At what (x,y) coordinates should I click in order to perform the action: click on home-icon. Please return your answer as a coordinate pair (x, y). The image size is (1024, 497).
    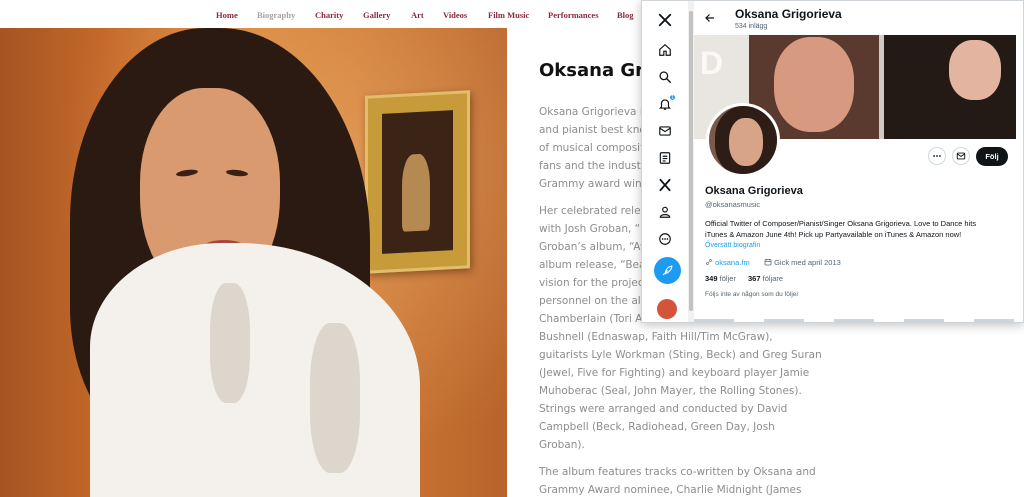
    Looking at the image, I should click on (665, 50).